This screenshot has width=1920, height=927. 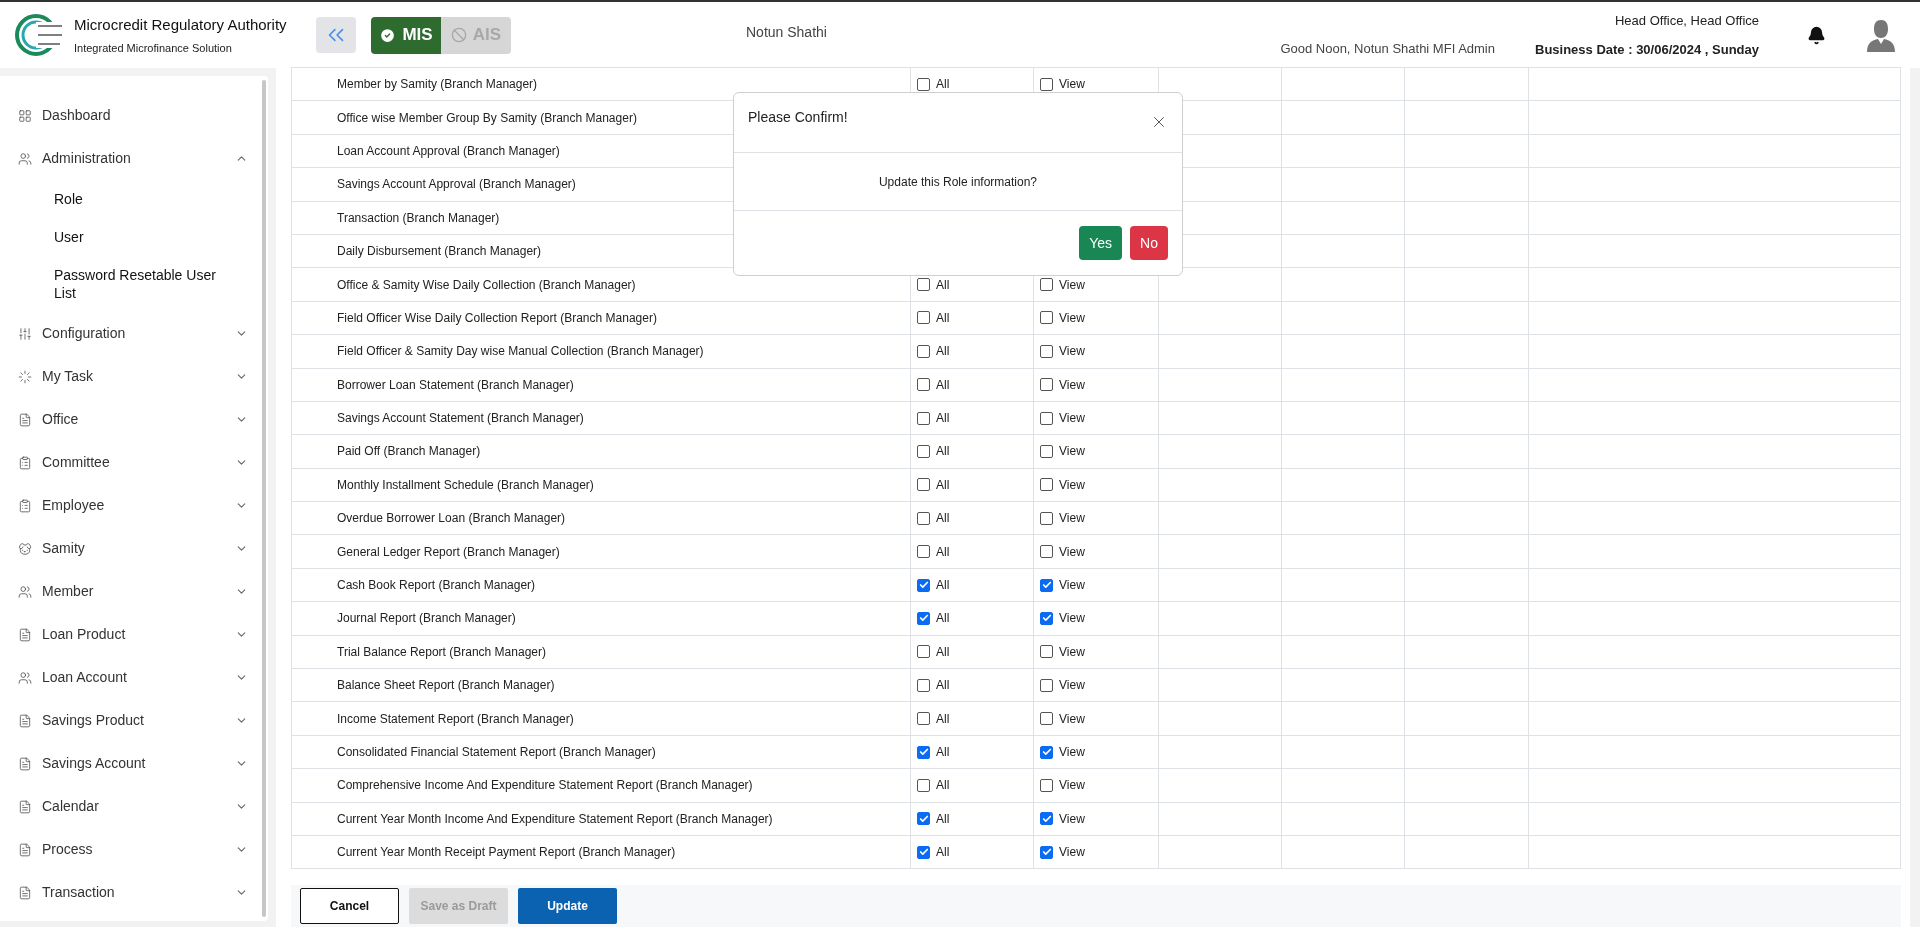 I want to click on submenu-item: Password Resetable User List, so click(x=131, y=284).